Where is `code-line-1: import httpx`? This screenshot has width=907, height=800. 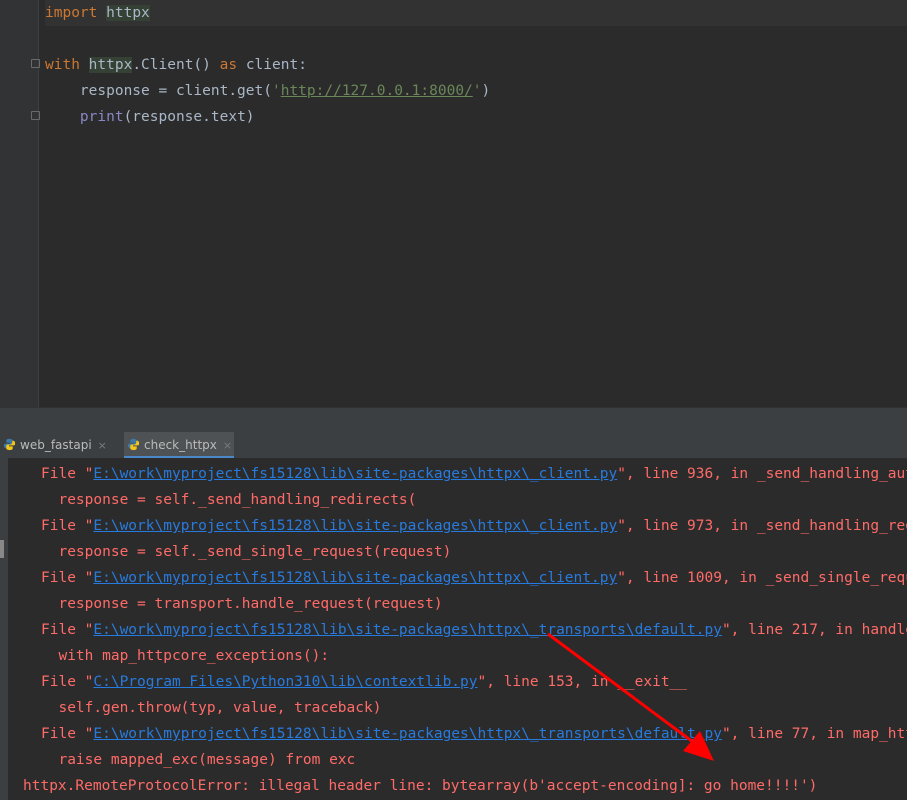 code-line-1: import httpx is located at coordinates (476, 13).